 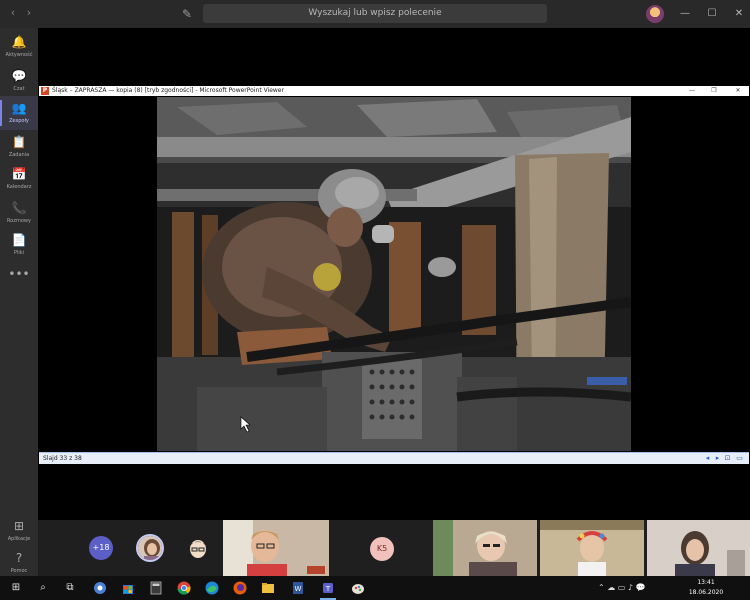 What do you see at coordinates (706, 582) in the screenshot?
I see `clock-time: 13:41` at bounding box center [706, 582].